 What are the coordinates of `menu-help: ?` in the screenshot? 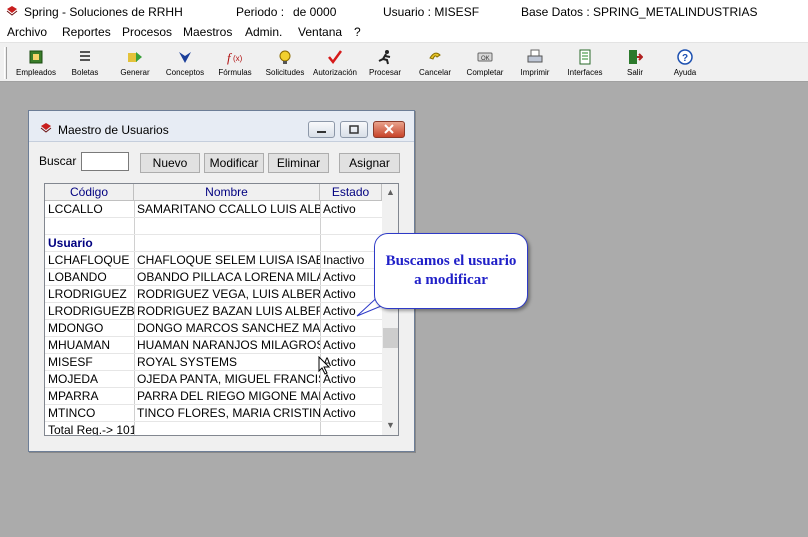 It's located at (357, 32).